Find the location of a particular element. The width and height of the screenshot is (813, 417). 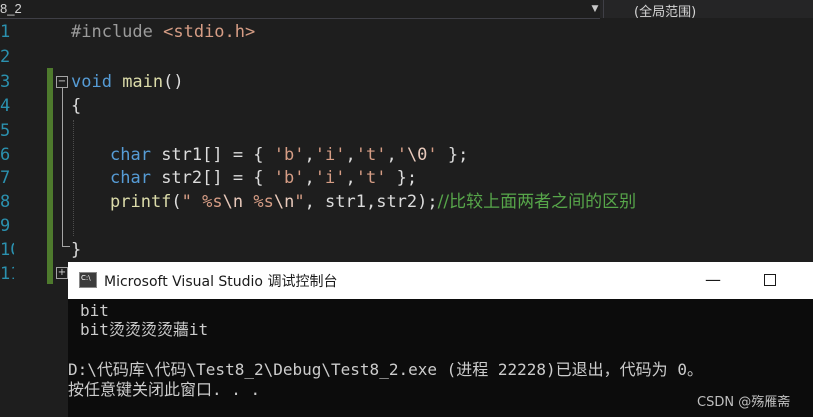

string-literal: " is located at coordinates (299, 202).